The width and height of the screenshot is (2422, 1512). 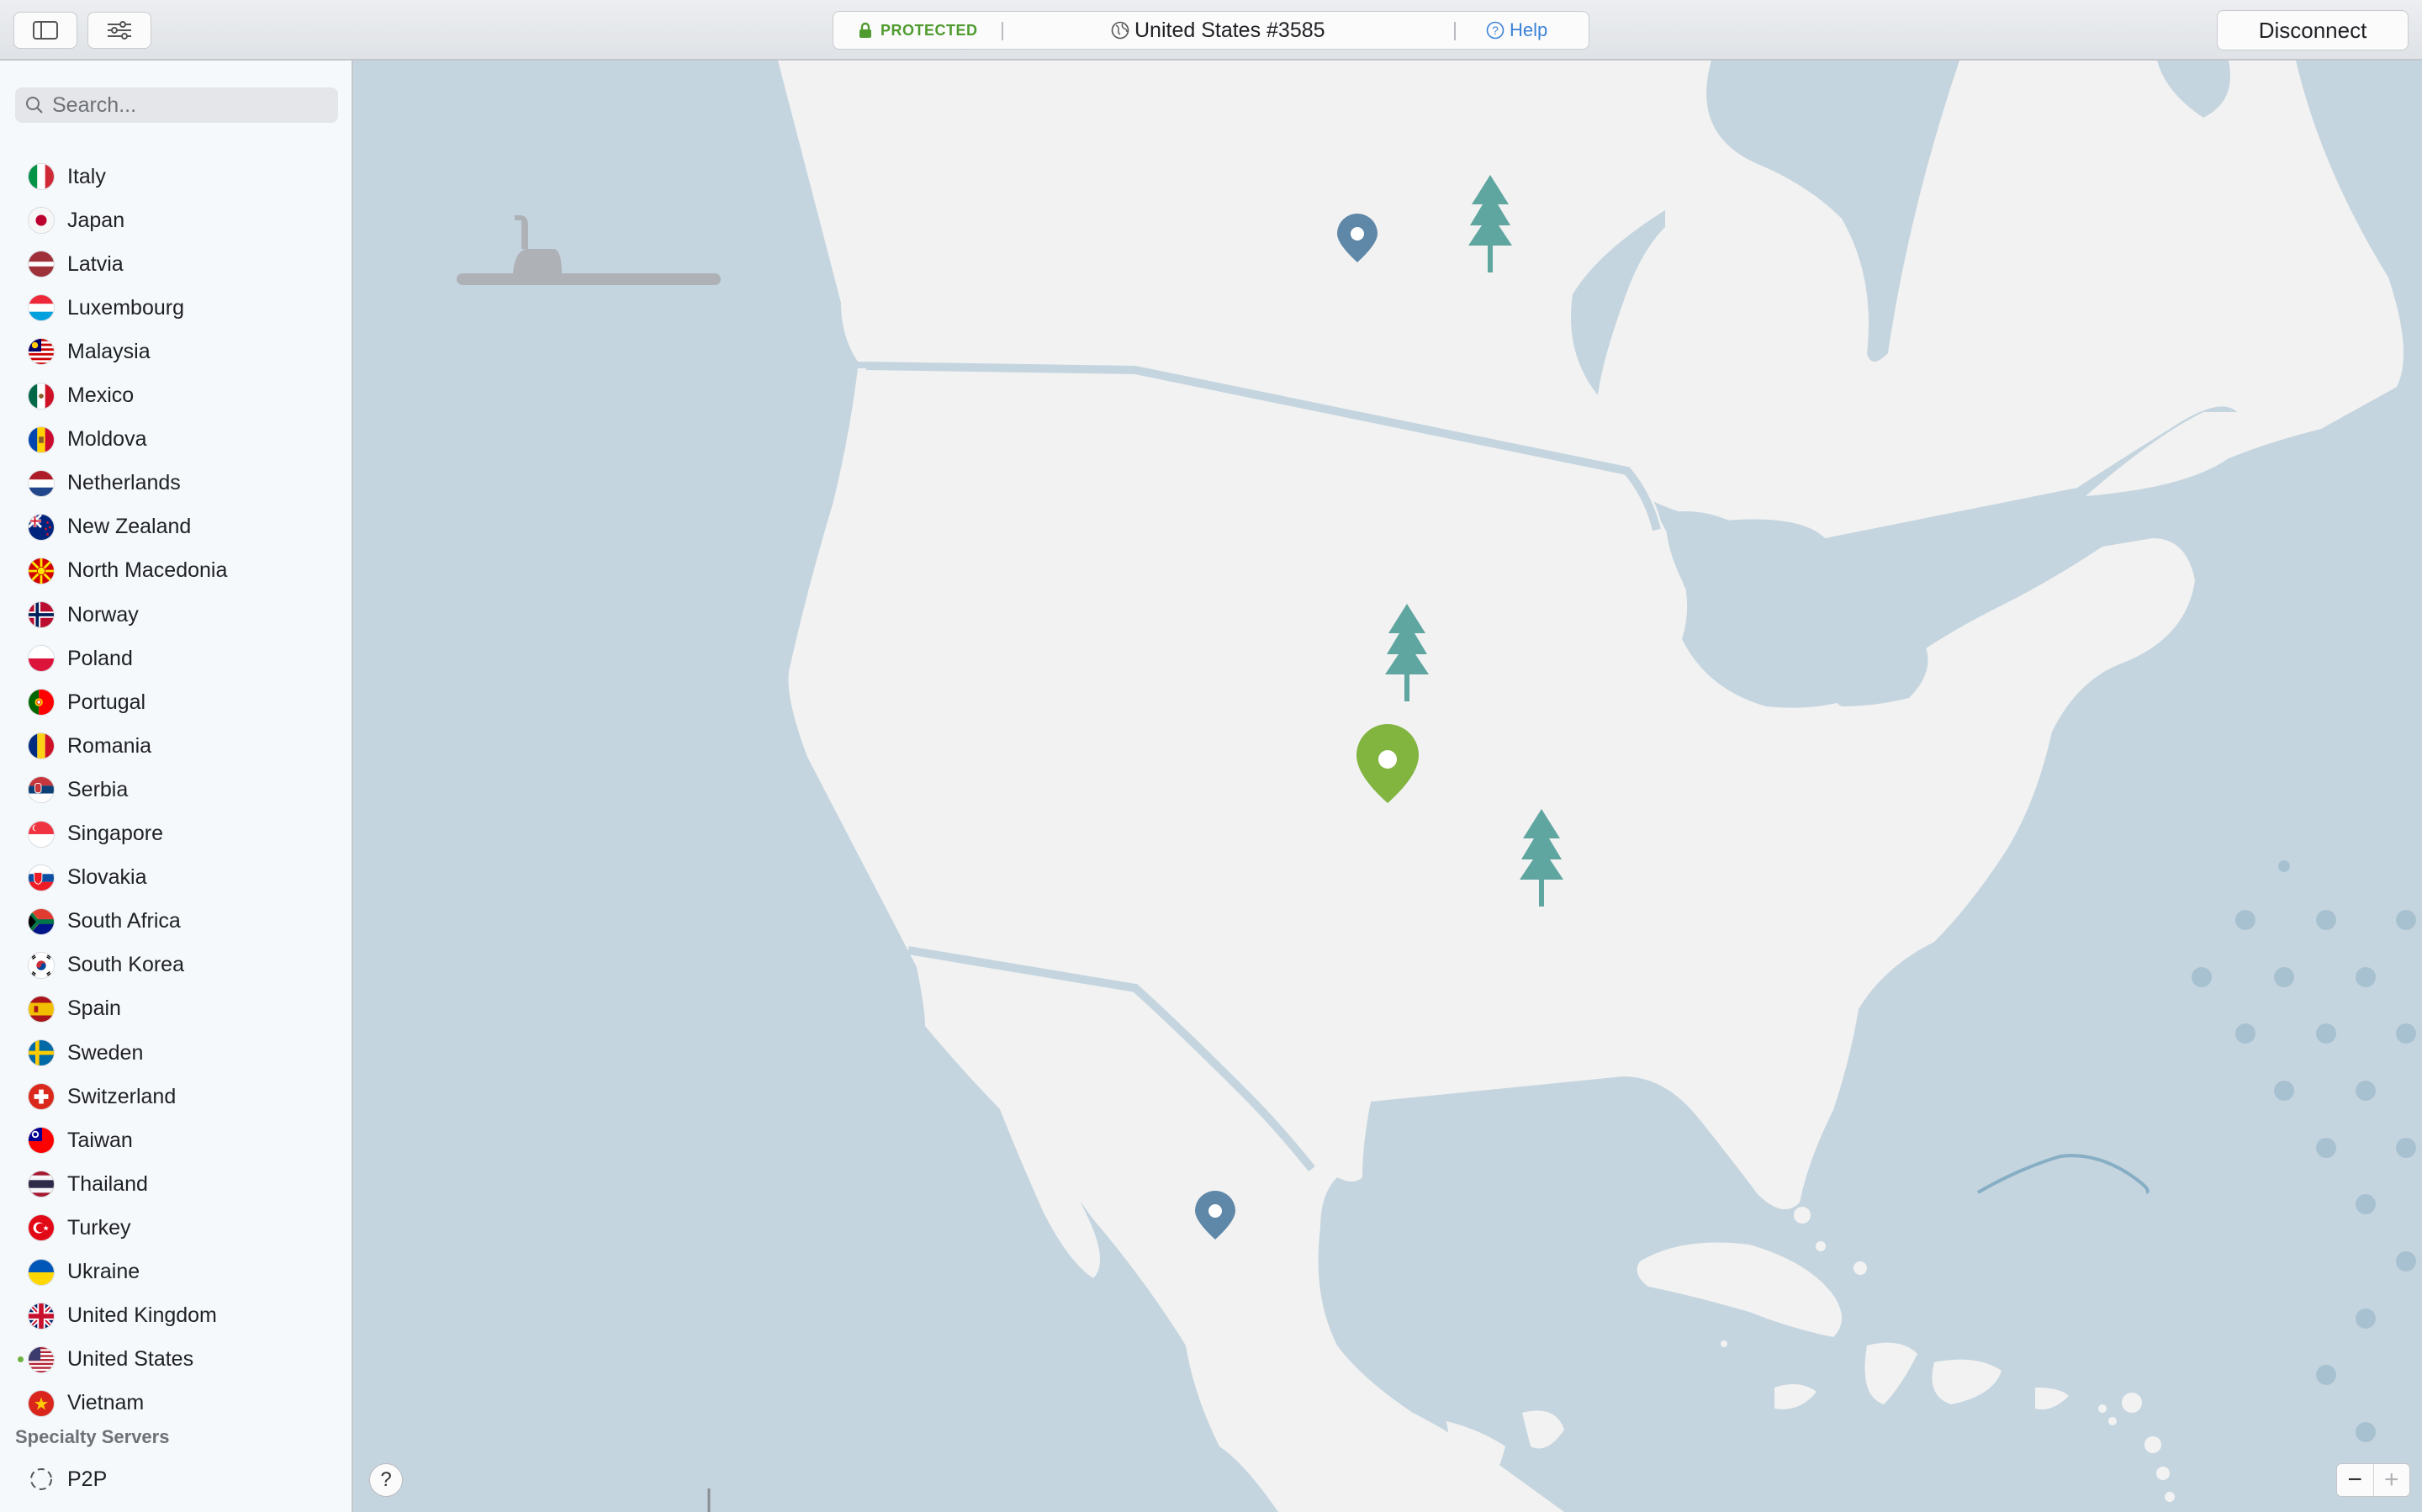 I want to click on sidebar-item-netherlands: Netherlands, so click(x=176, y=483).